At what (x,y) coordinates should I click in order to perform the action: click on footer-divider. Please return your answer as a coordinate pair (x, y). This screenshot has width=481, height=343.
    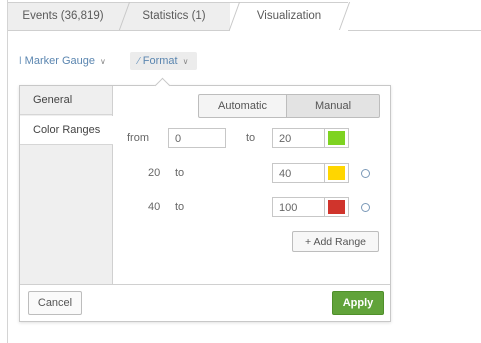
    Looking at the image, I should click on (205, 284).